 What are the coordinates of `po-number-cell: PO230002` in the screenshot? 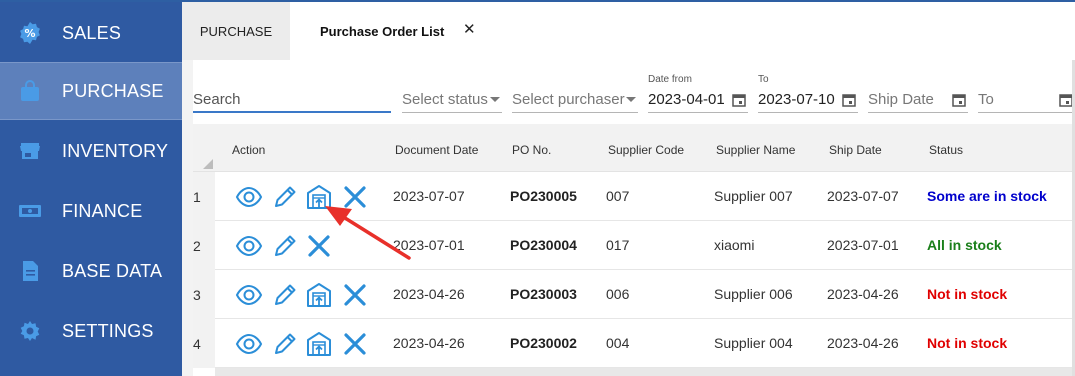 It's located at (543, 343).